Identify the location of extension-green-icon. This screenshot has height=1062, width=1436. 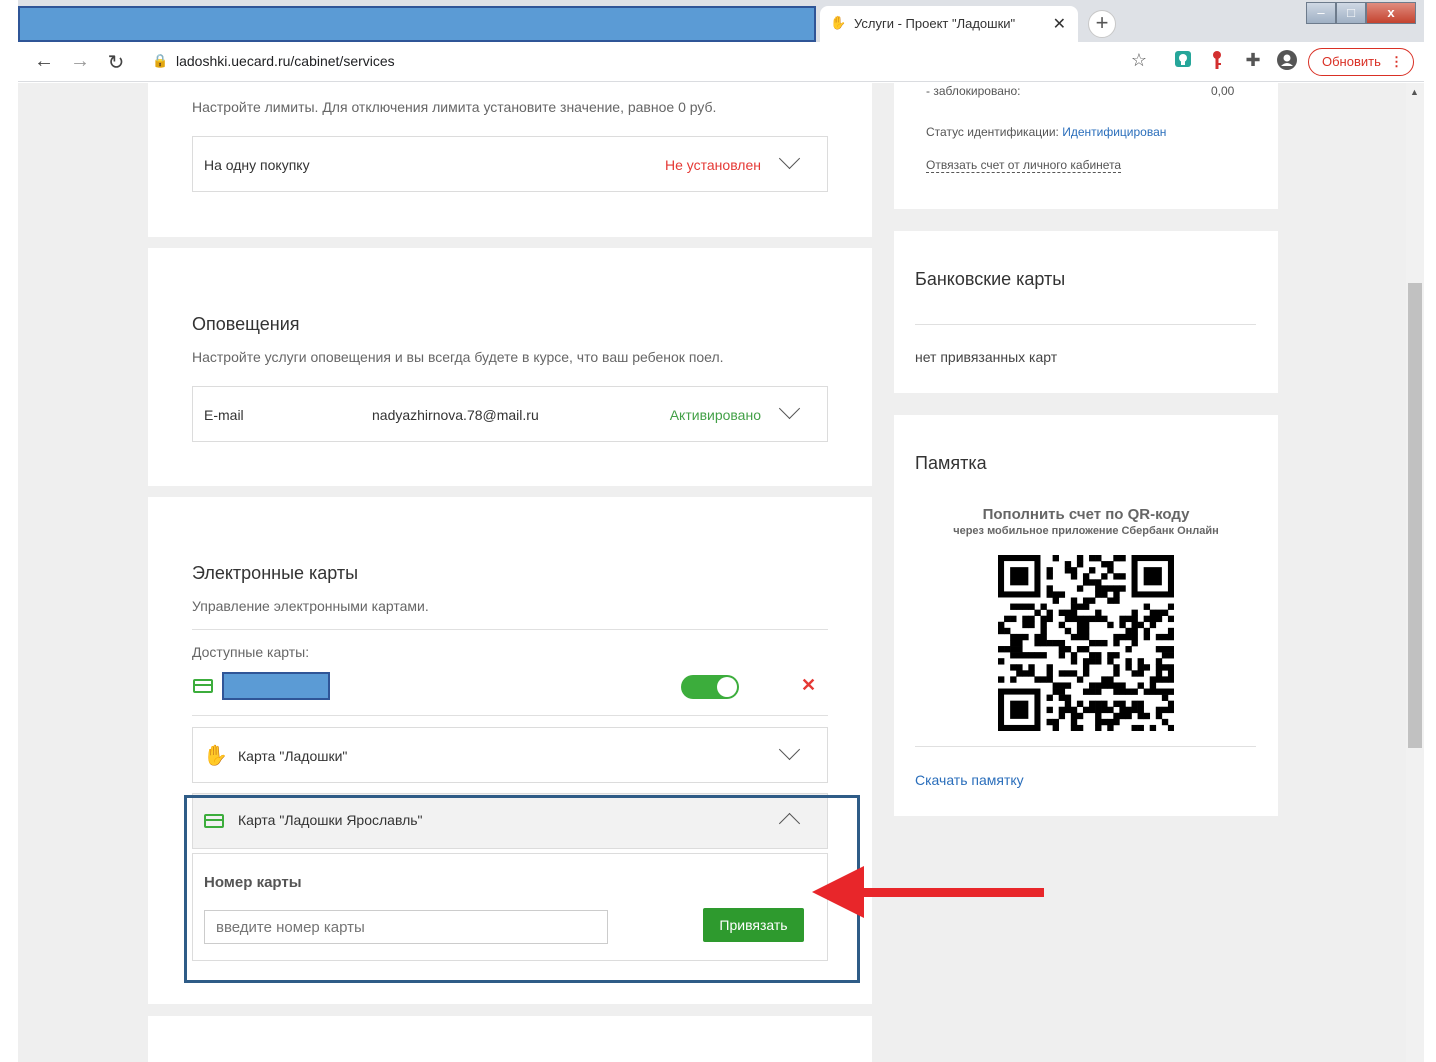
(1183, 61).